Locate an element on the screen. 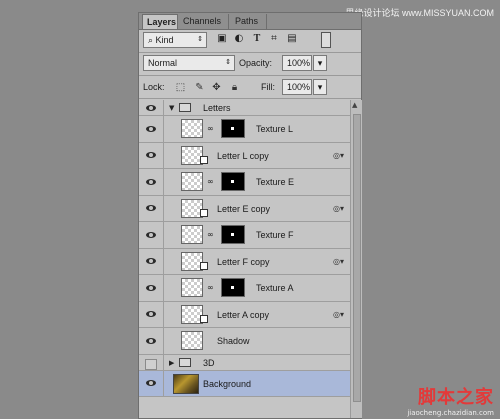  scrollbar-thumb is located at coordinates (357, 258).